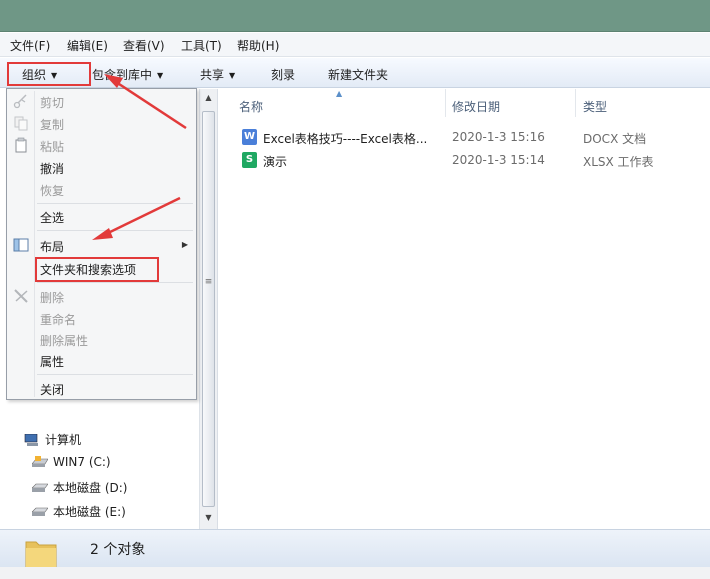 The width and height of the screenshot is (710, 579). I want to click on system-drive-icon, so click(40, 461).